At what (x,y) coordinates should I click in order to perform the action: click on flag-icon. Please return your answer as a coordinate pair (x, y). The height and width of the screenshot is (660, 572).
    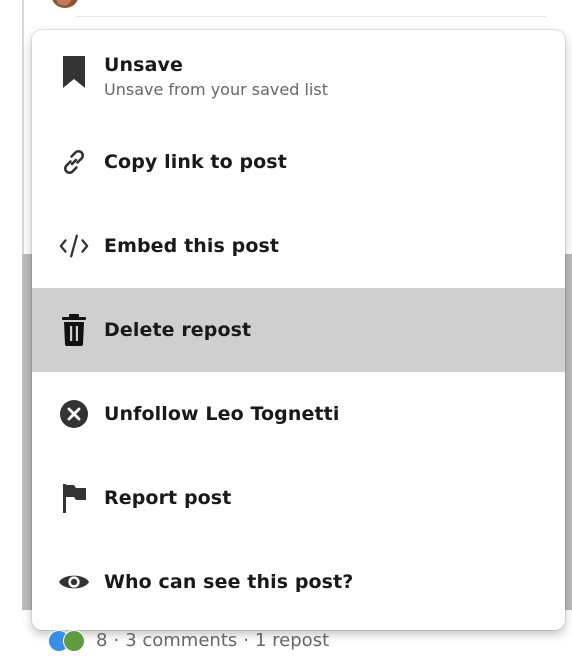
    Looking at the image, I should click on (74, 498).